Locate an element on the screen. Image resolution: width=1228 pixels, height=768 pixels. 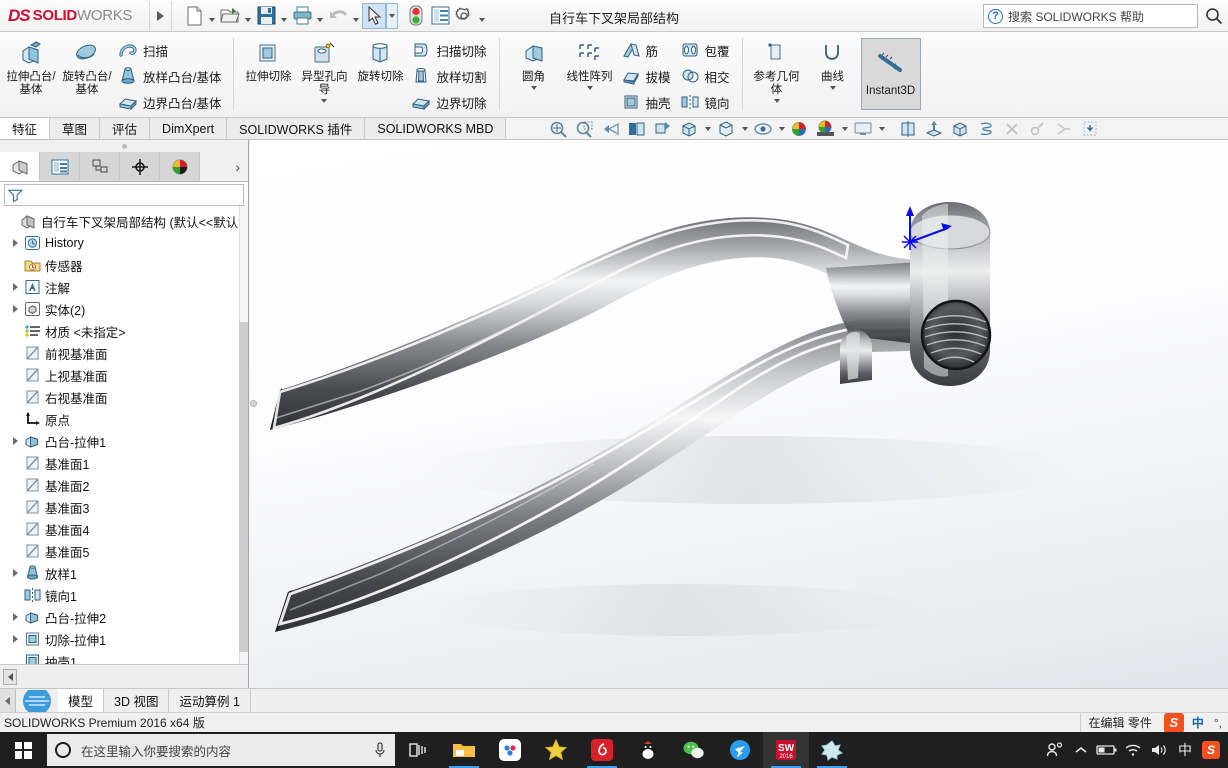
linear-pattern-button: 线性阵列 is located at coordinates (590, 62).